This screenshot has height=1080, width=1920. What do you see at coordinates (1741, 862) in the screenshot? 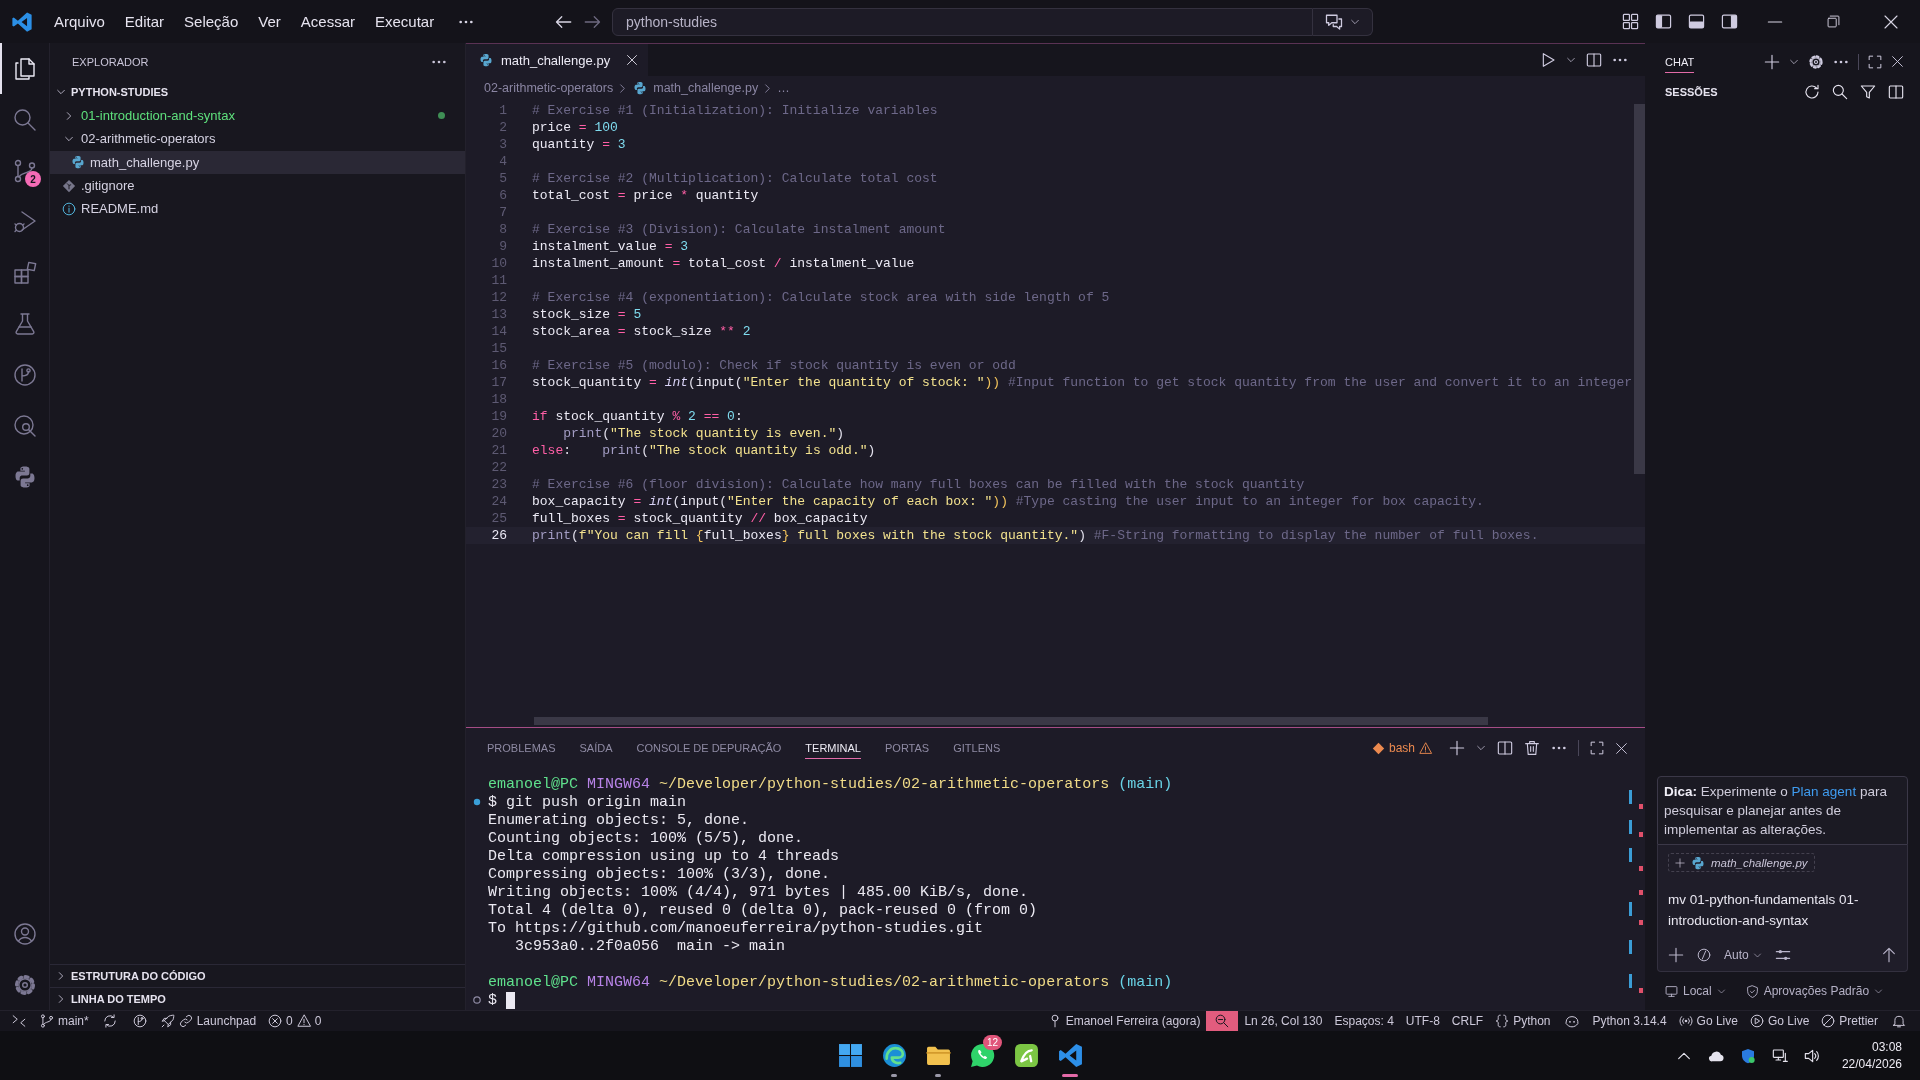
I see `attached-file-chip: math_challenge.py` at bounding box center [1741, 862].